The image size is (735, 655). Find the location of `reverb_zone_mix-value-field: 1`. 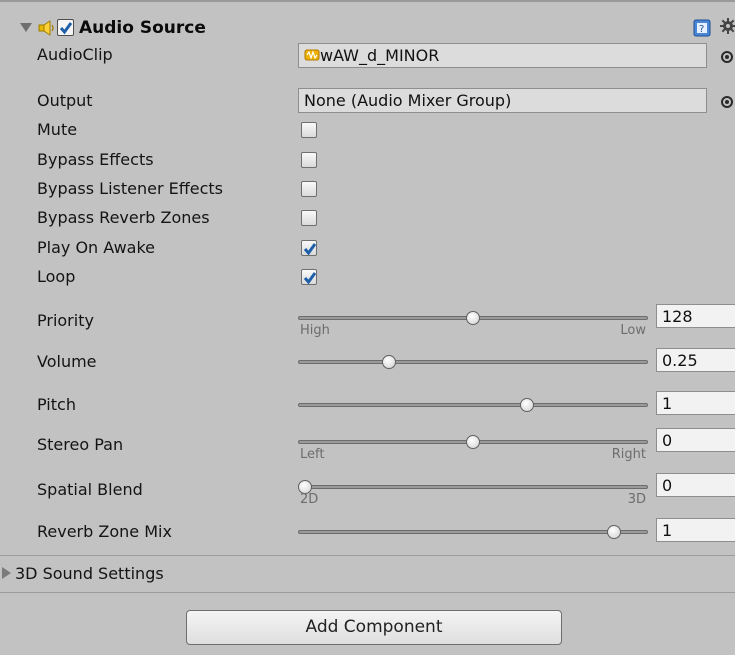

reverb_zone_mix-value-field: 1 is located at coordinates (695, 530).